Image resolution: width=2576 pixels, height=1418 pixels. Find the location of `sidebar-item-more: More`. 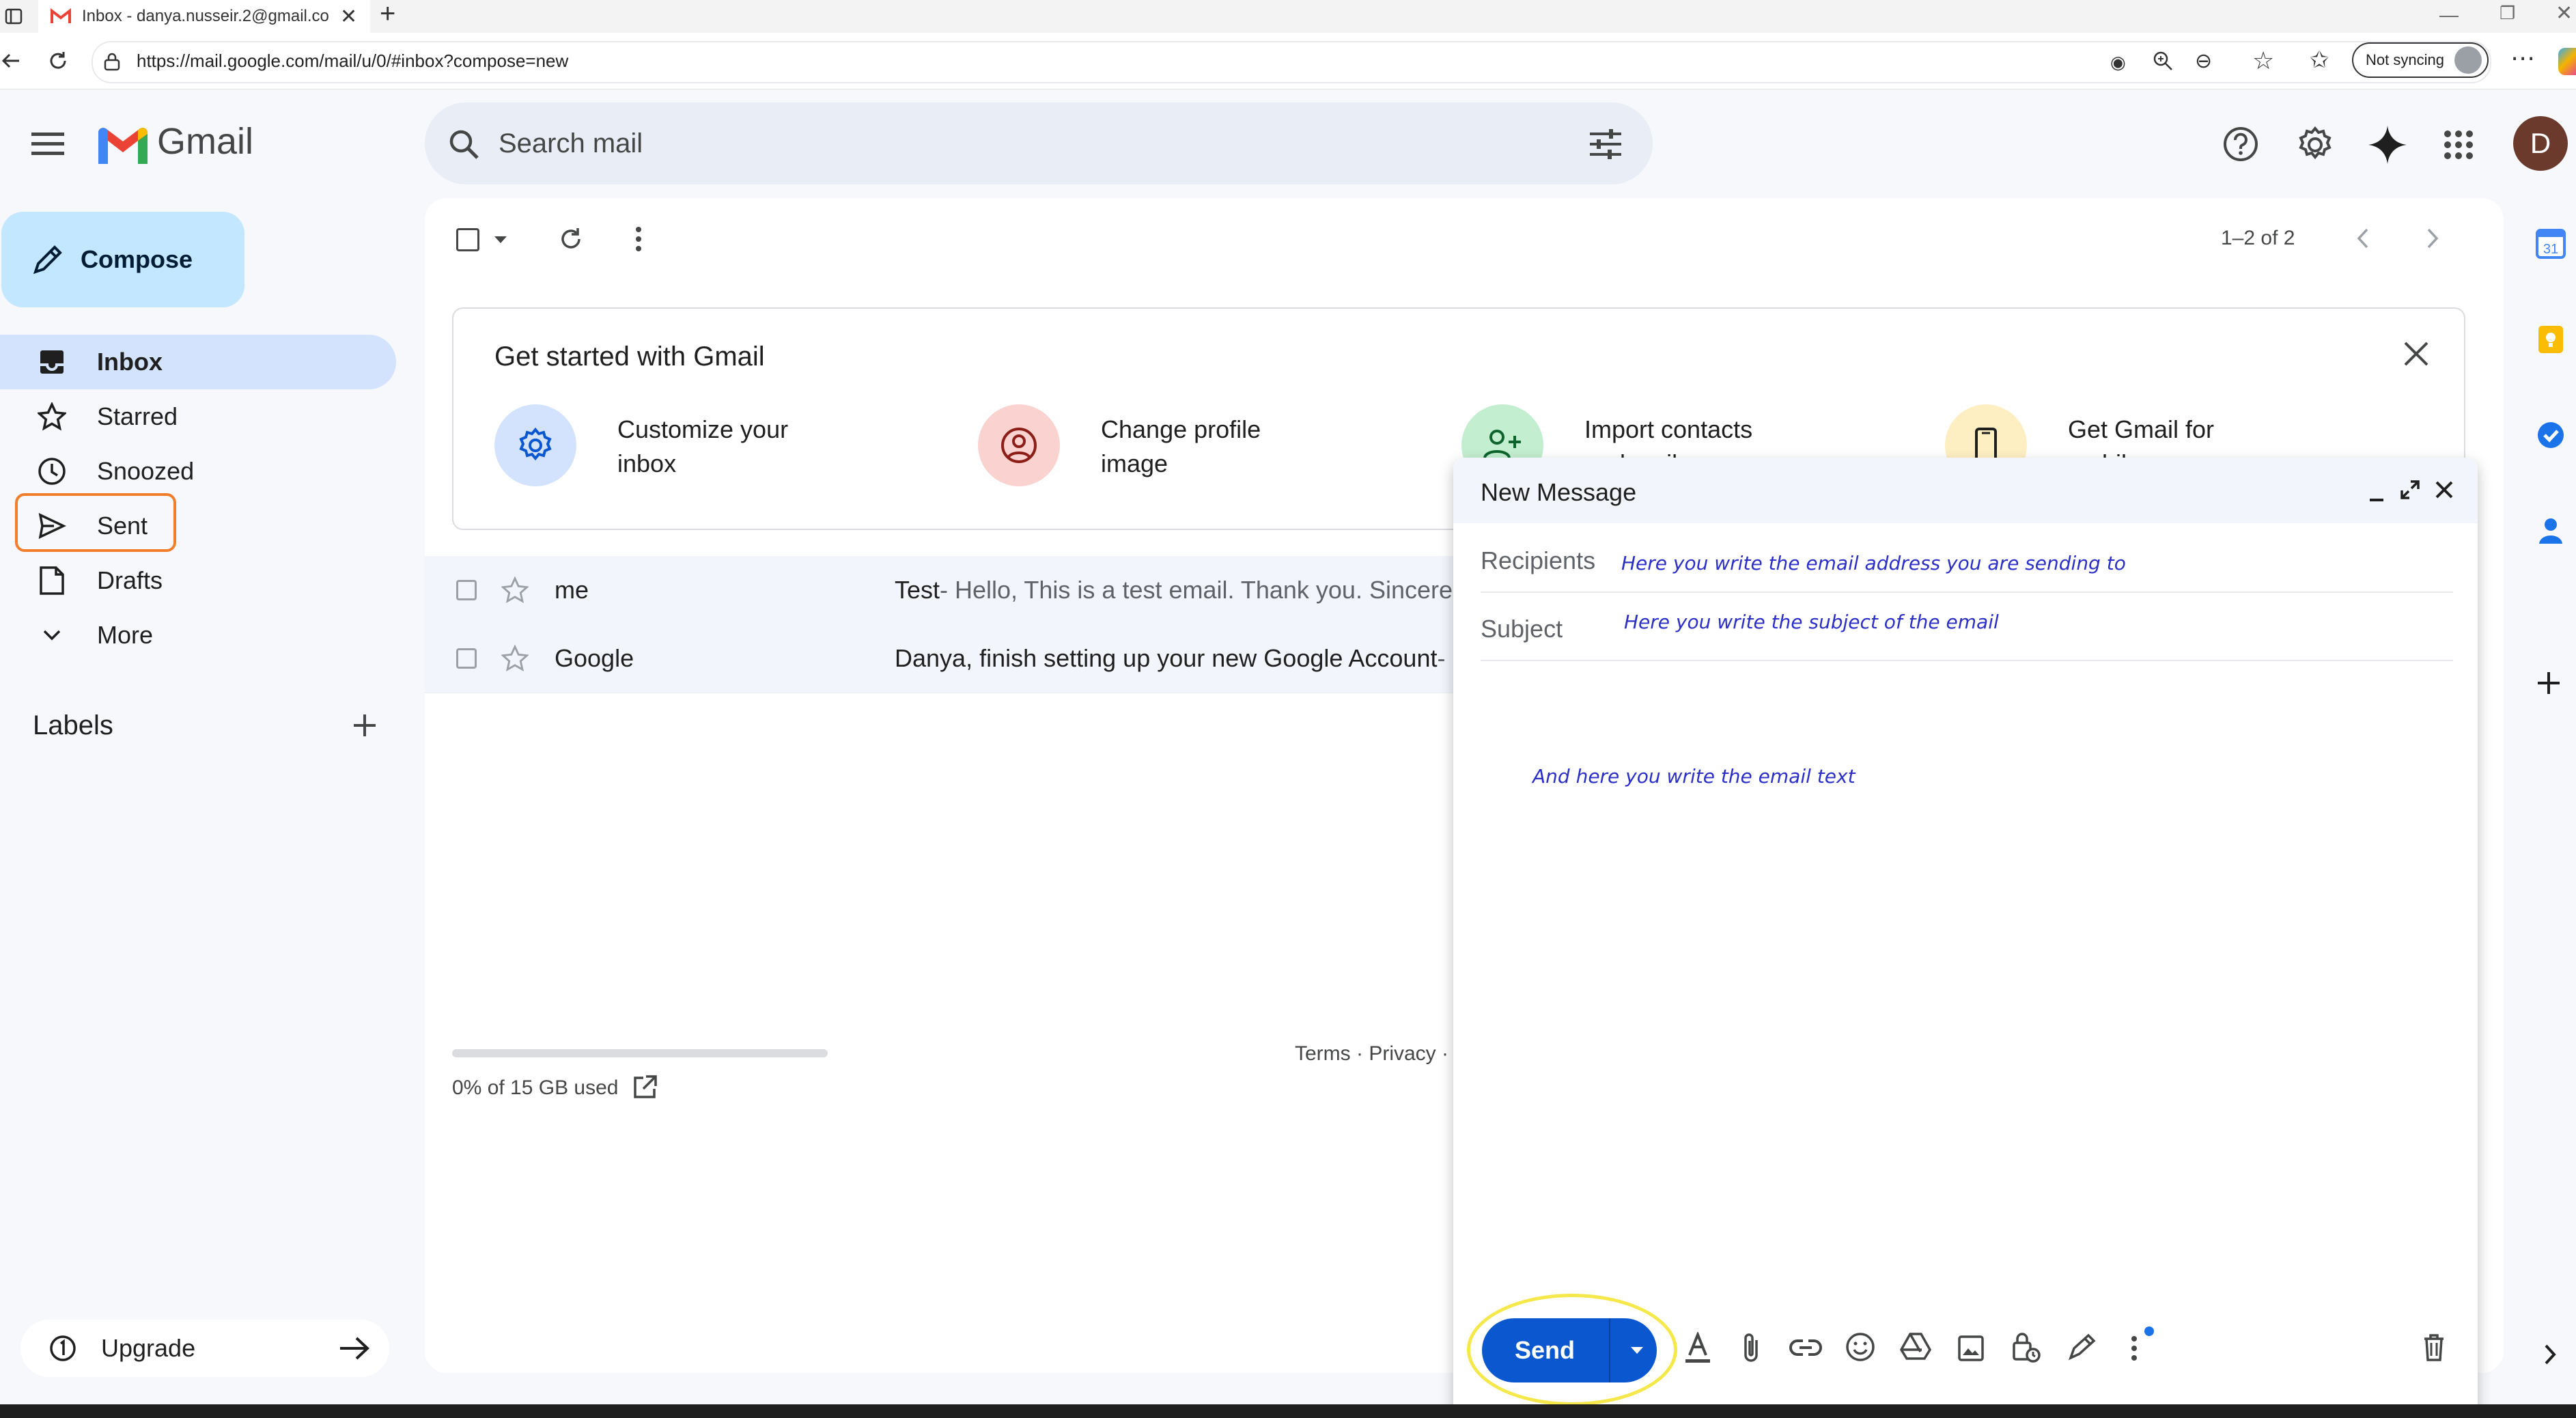

sidebar-item-more: More is located at coordinates (198, 635).